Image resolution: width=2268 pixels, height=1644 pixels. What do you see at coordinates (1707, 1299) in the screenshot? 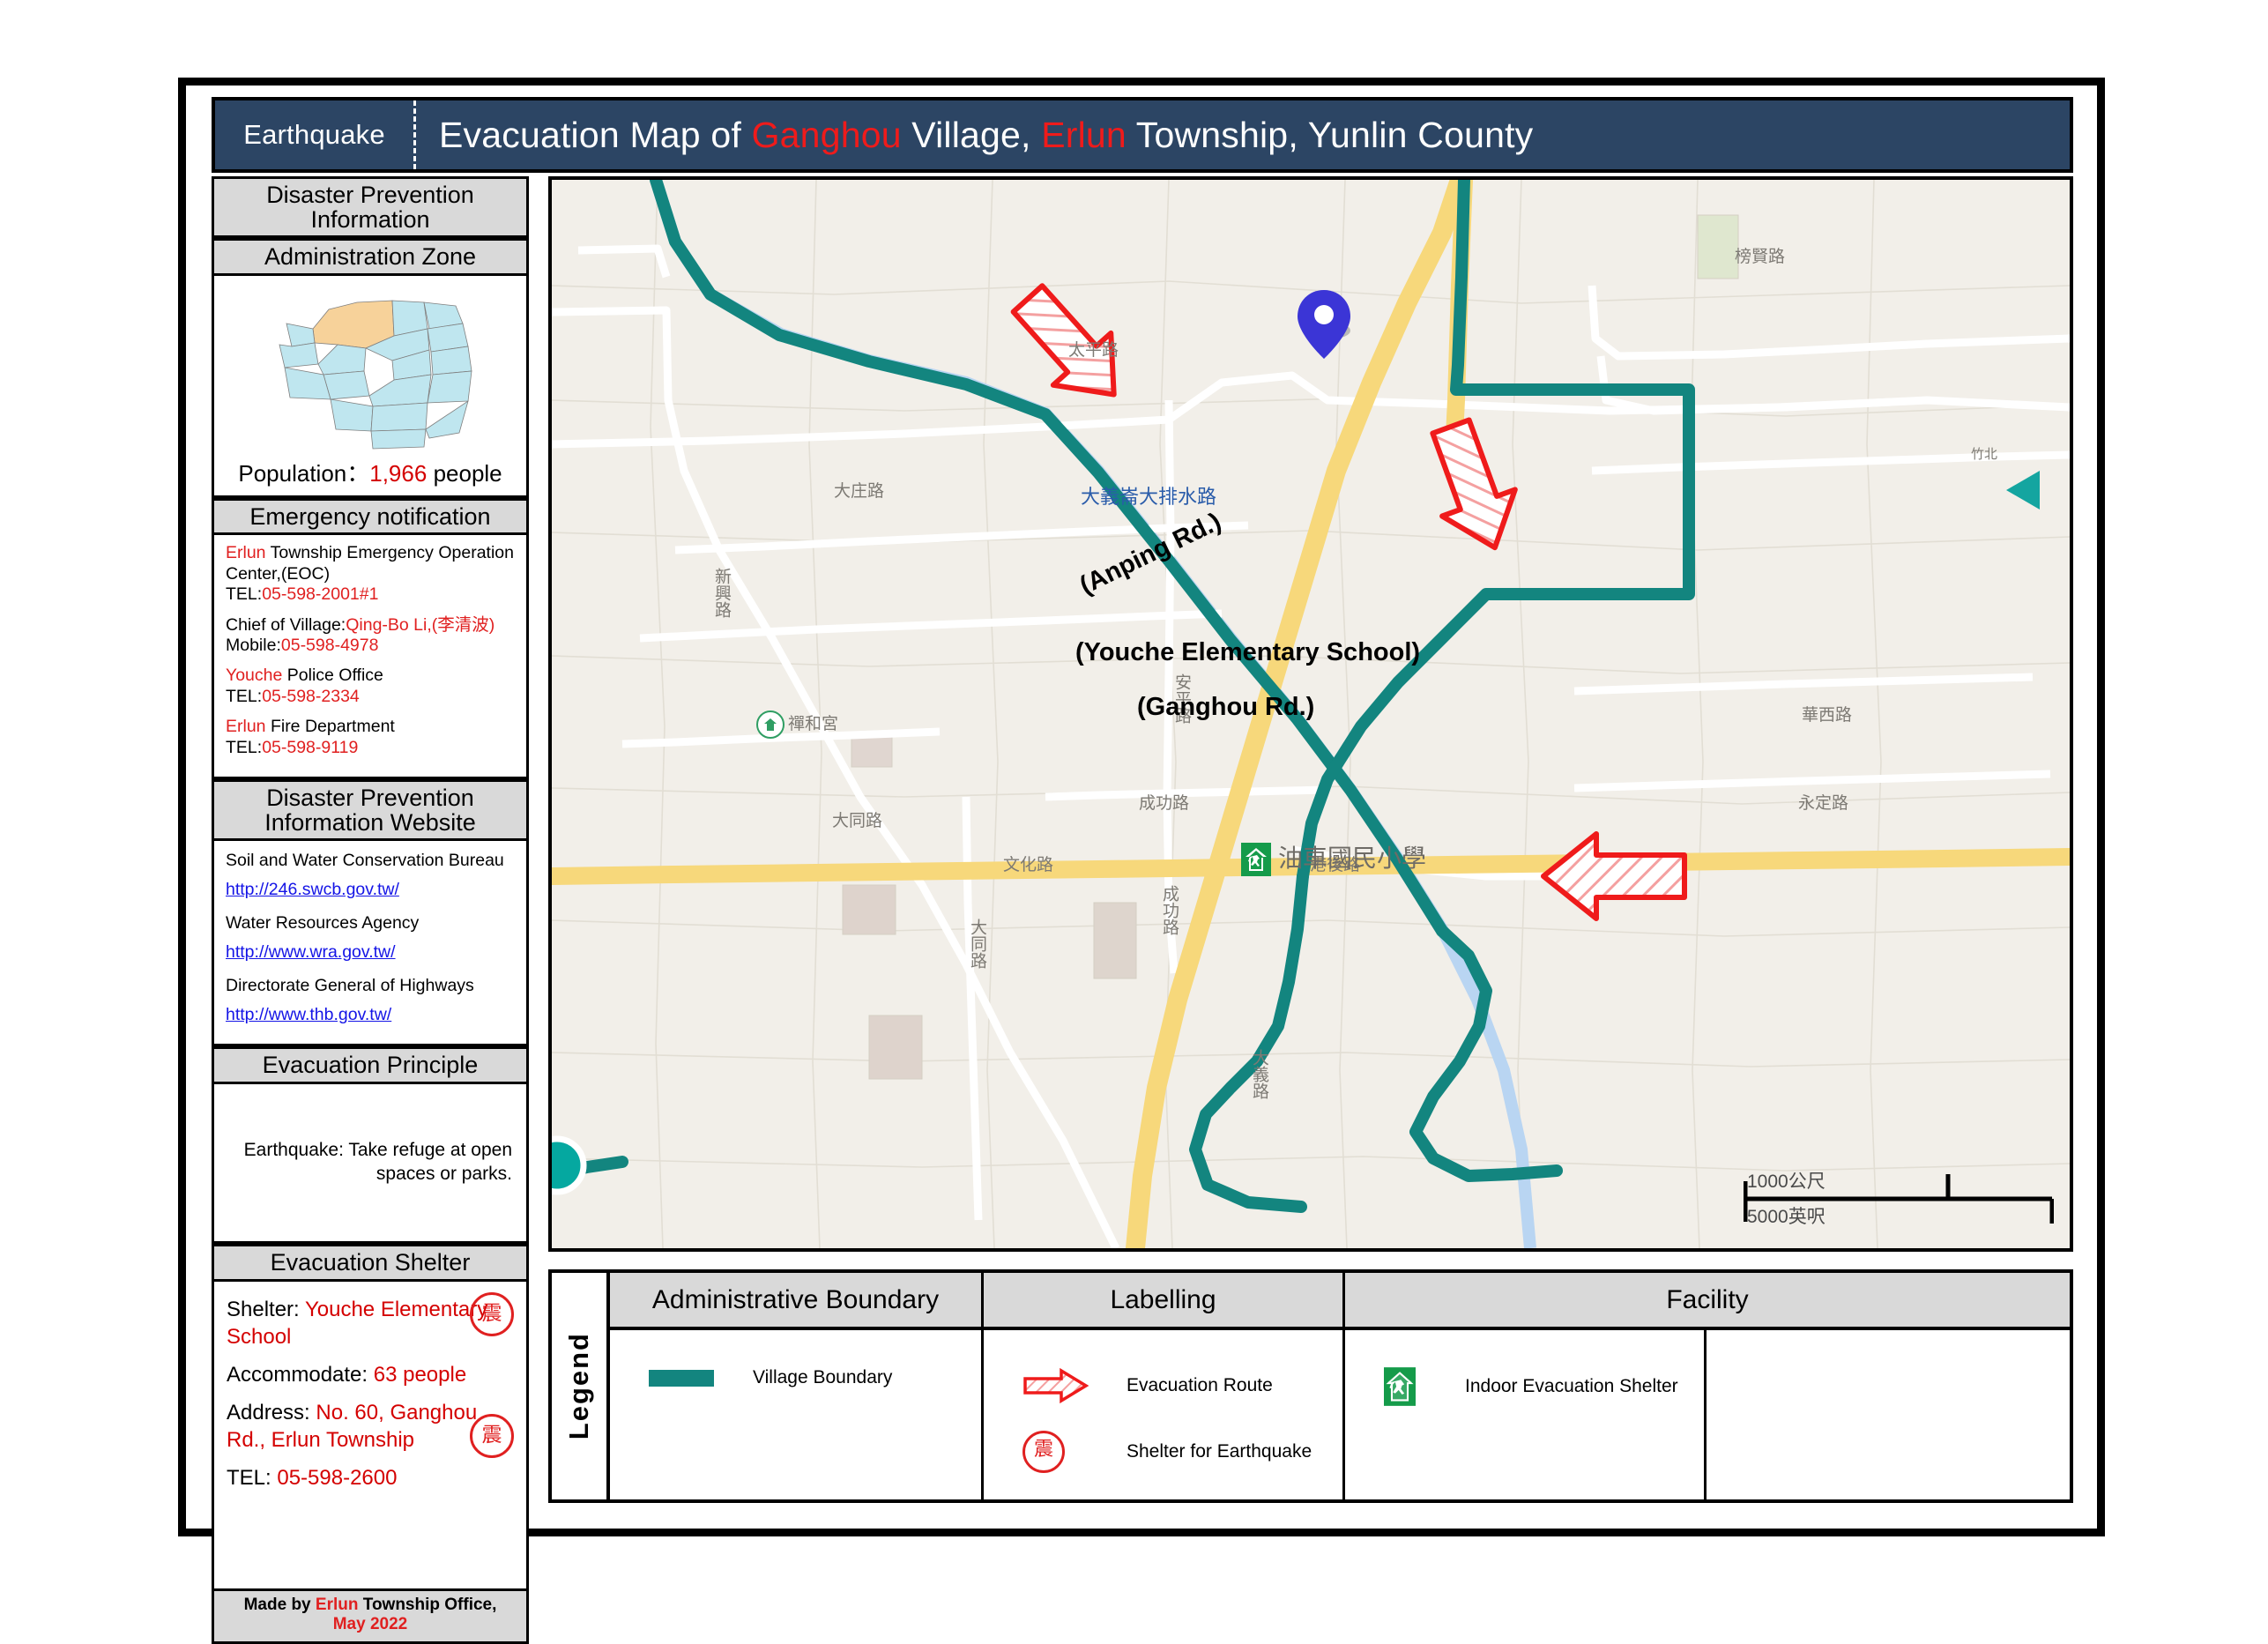
I see `legend-col-head-facility: Facility` at bounding box center [1707, 1299].